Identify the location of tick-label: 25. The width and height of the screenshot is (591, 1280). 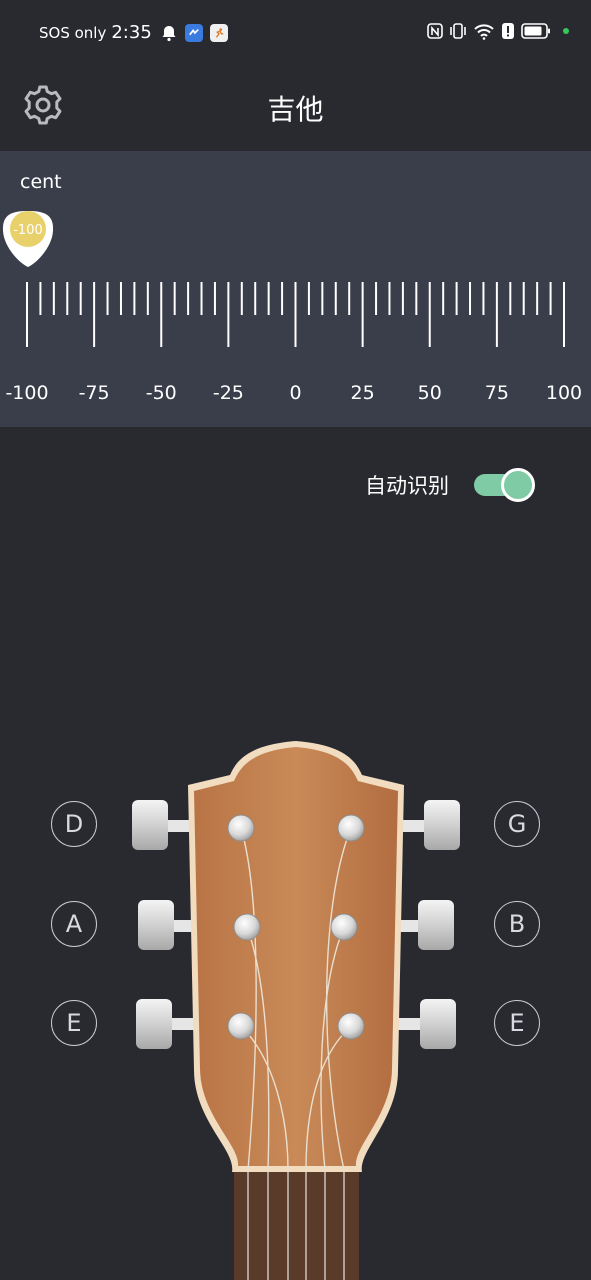
(362, 393).